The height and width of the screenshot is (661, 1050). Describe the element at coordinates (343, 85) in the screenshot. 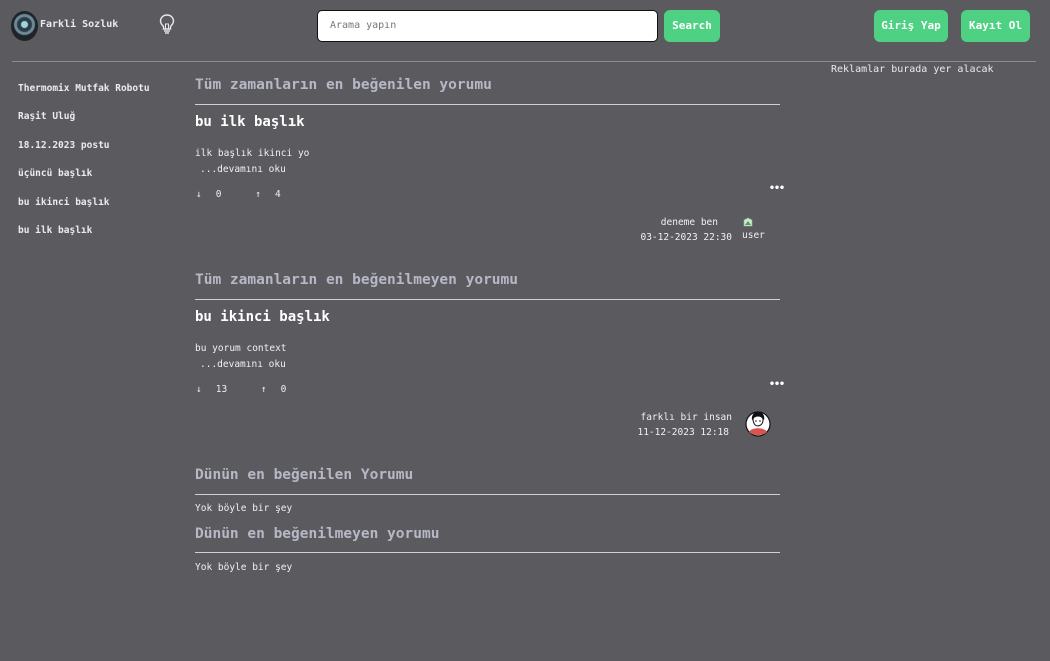

I see `section-title-best-all-time: Tüm zamanların en beğenilen yorumu` at that location.